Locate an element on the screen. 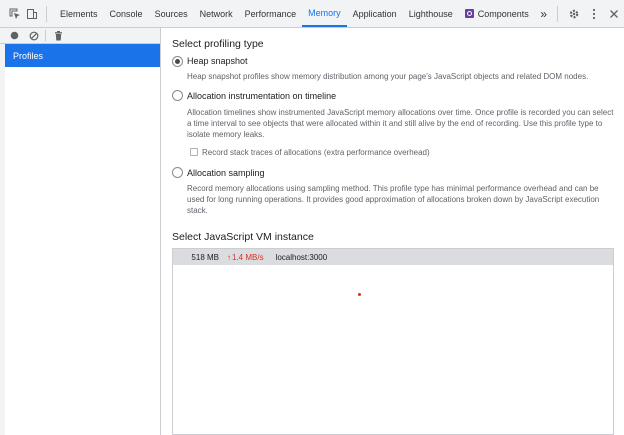 The image size is (624, 435). tab-label: Network is located at coordinates (216, 13).